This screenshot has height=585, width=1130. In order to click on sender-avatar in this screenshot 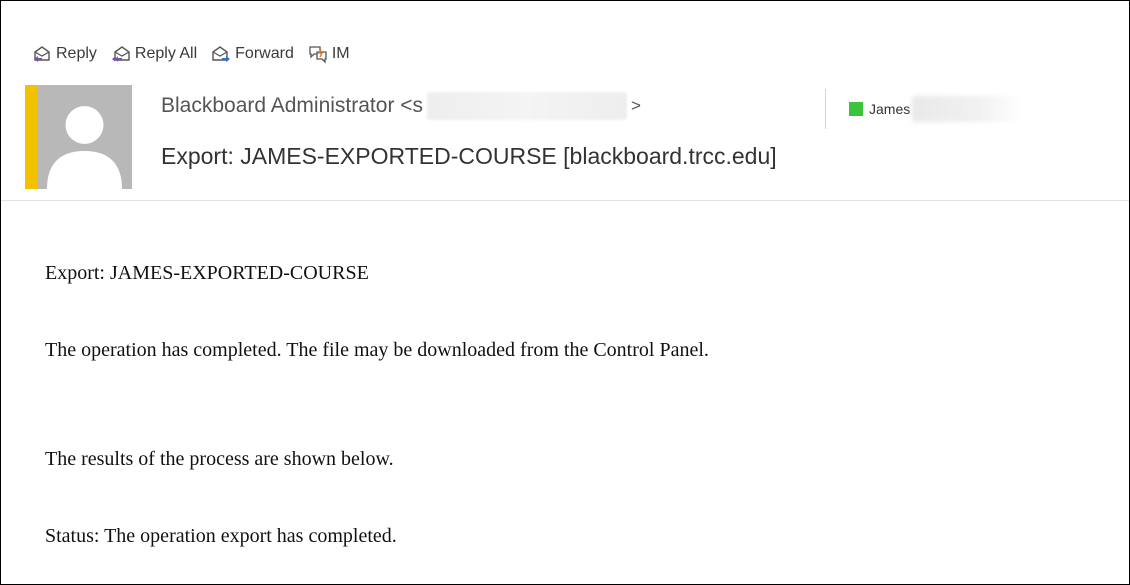, I will do `click(84, 137)`.